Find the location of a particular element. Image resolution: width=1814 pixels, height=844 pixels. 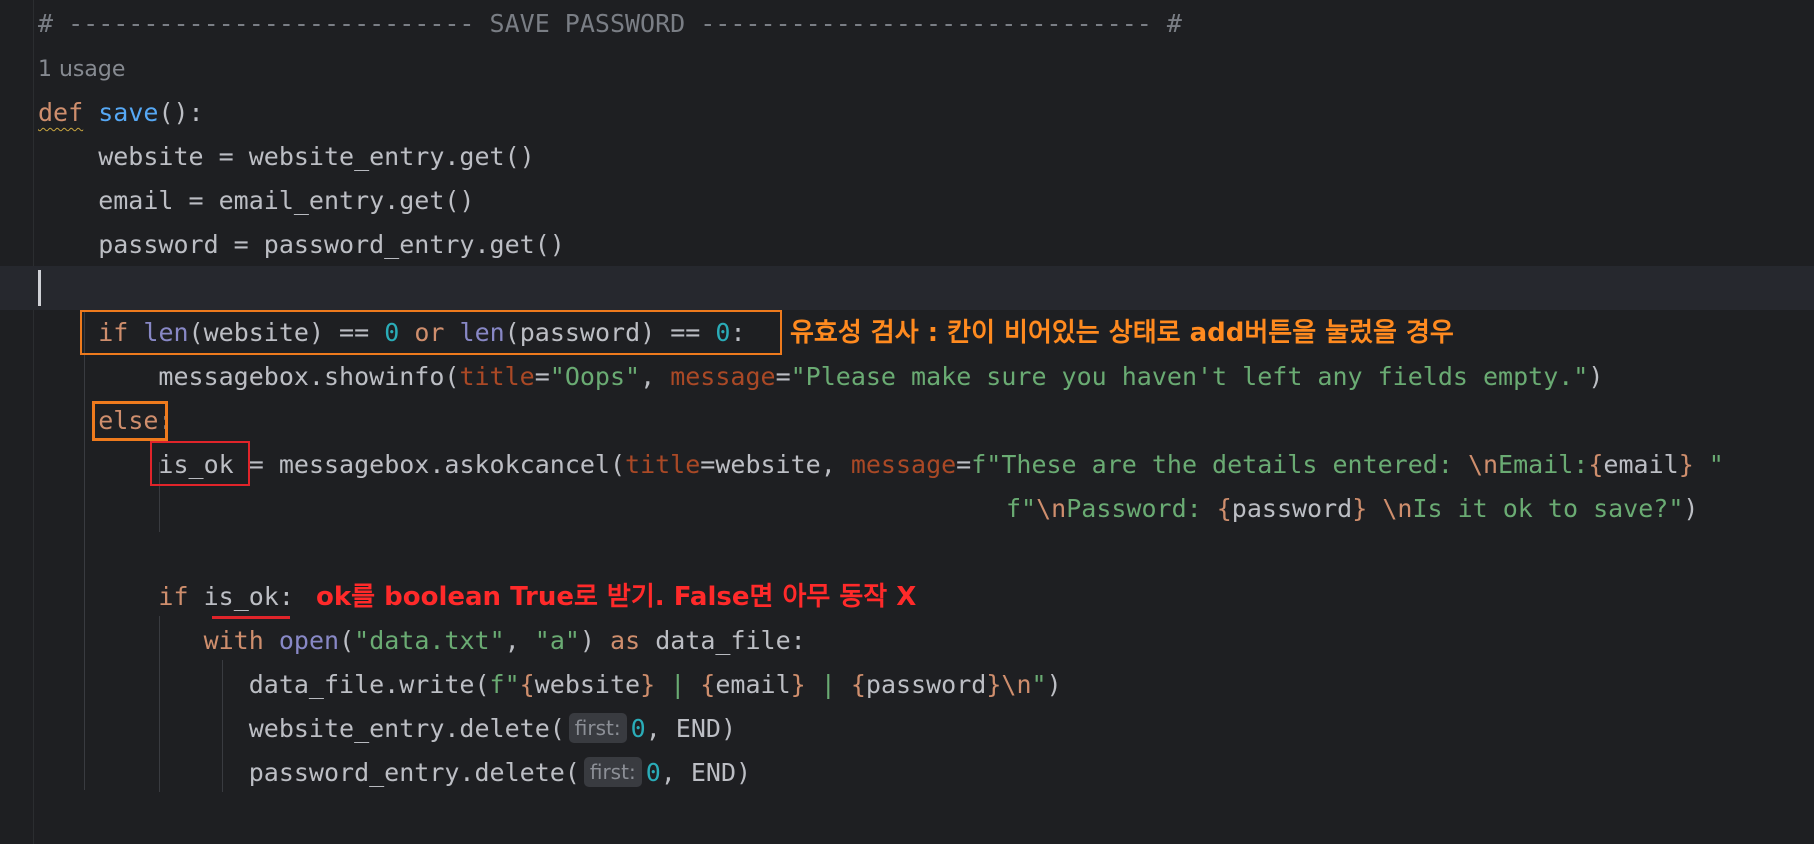

code-line-delete-website: website_entry.delete(first: 0, END) is located at coordinates (387, 729).